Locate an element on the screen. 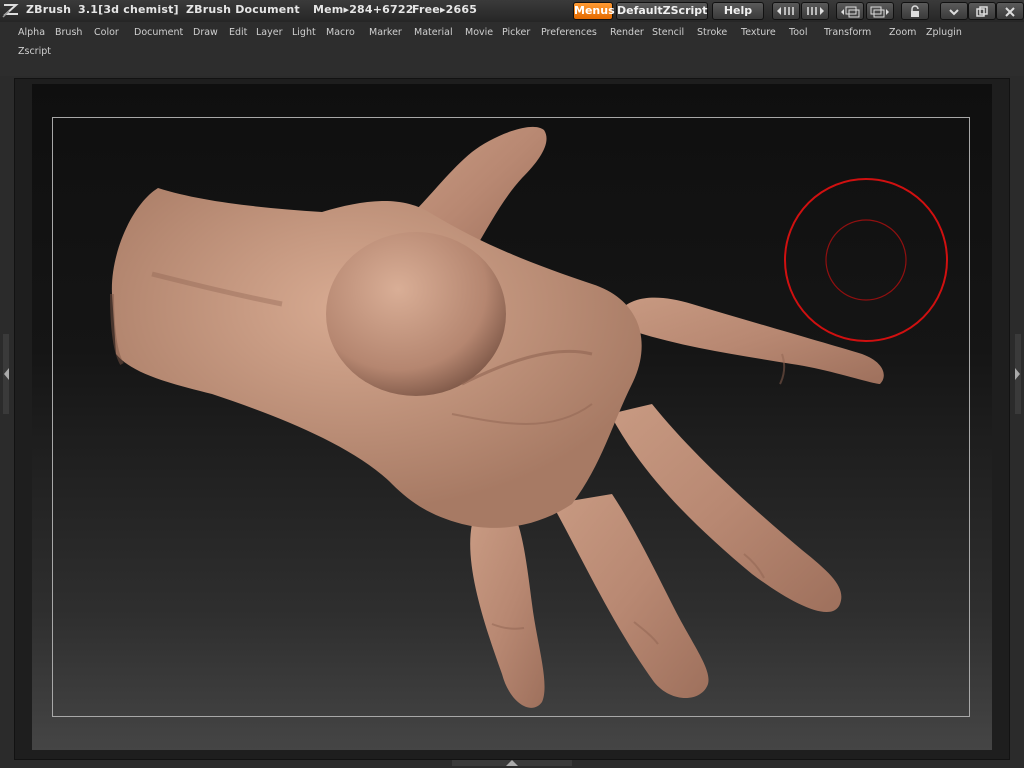  menu-layer: Layer is located at coordinates (269, 32).